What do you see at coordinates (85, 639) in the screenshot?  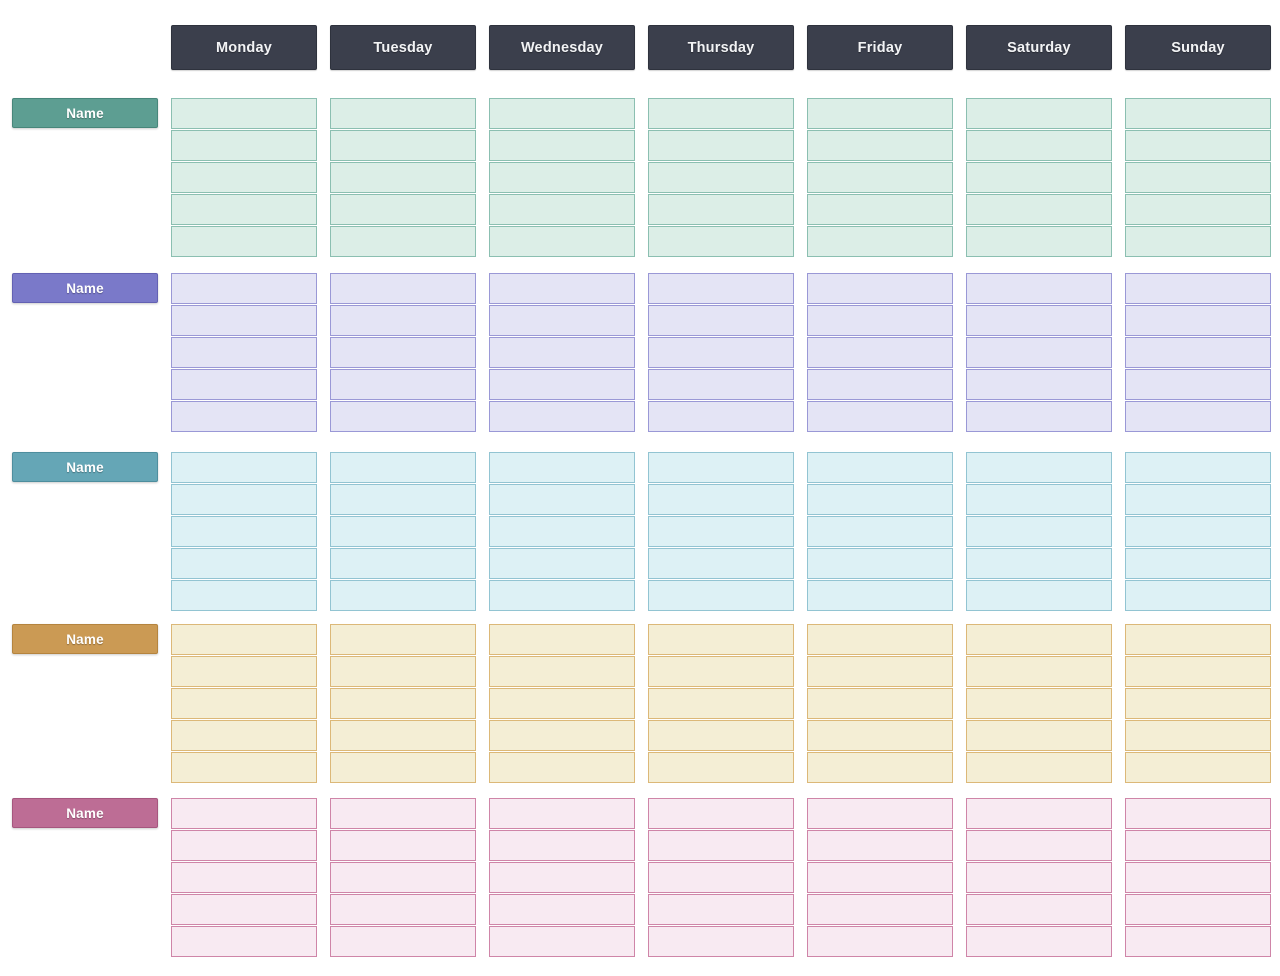 I see `row-name-bar-4: Name` at bounding box center [85, 639].